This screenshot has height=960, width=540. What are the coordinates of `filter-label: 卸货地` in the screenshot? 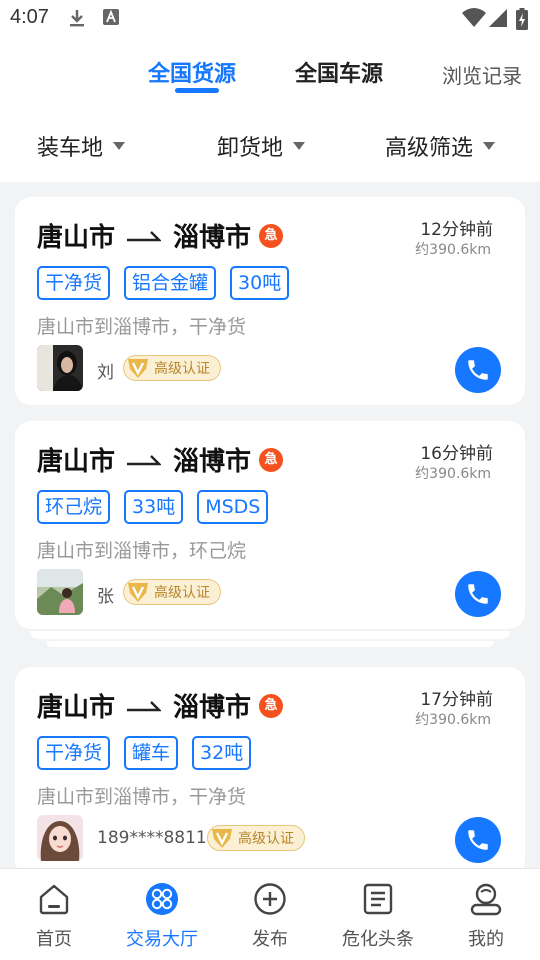 It's located at (250, 148).